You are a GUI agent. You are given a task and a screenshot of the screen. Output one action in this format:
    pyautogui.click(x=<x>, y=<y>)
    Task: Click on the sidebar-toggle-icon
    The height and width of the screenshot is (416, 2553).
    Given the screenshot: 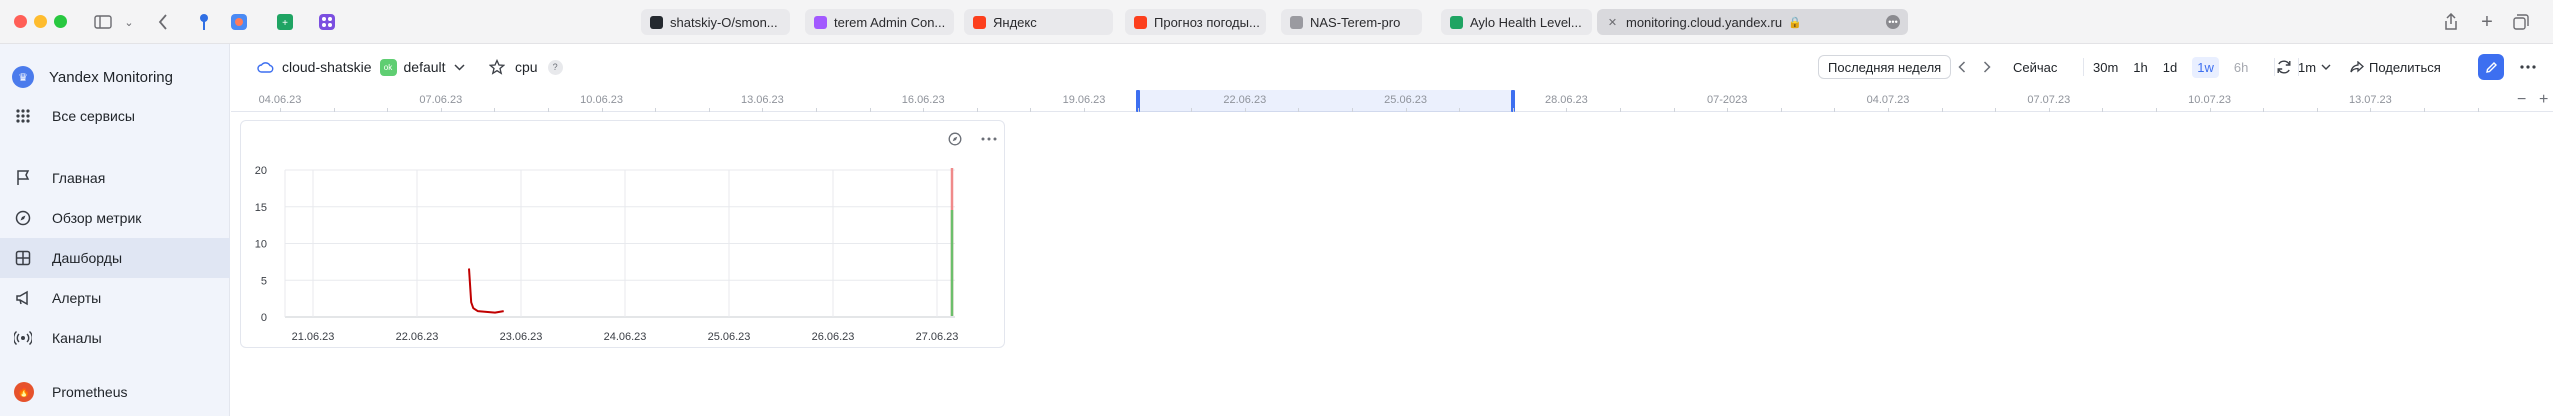 What is the action you would take?
    pyautogui.click(x=103, y=22)
    